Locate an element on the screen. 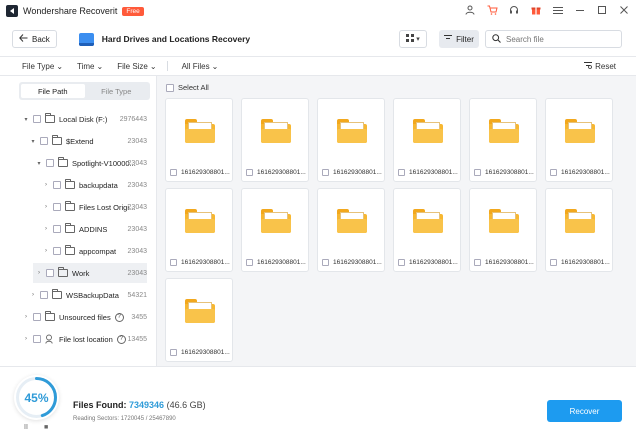 Image resolution: width=636 pixels, height=435 pixels. filter-label: Filter is located at coordinates (465, 39).